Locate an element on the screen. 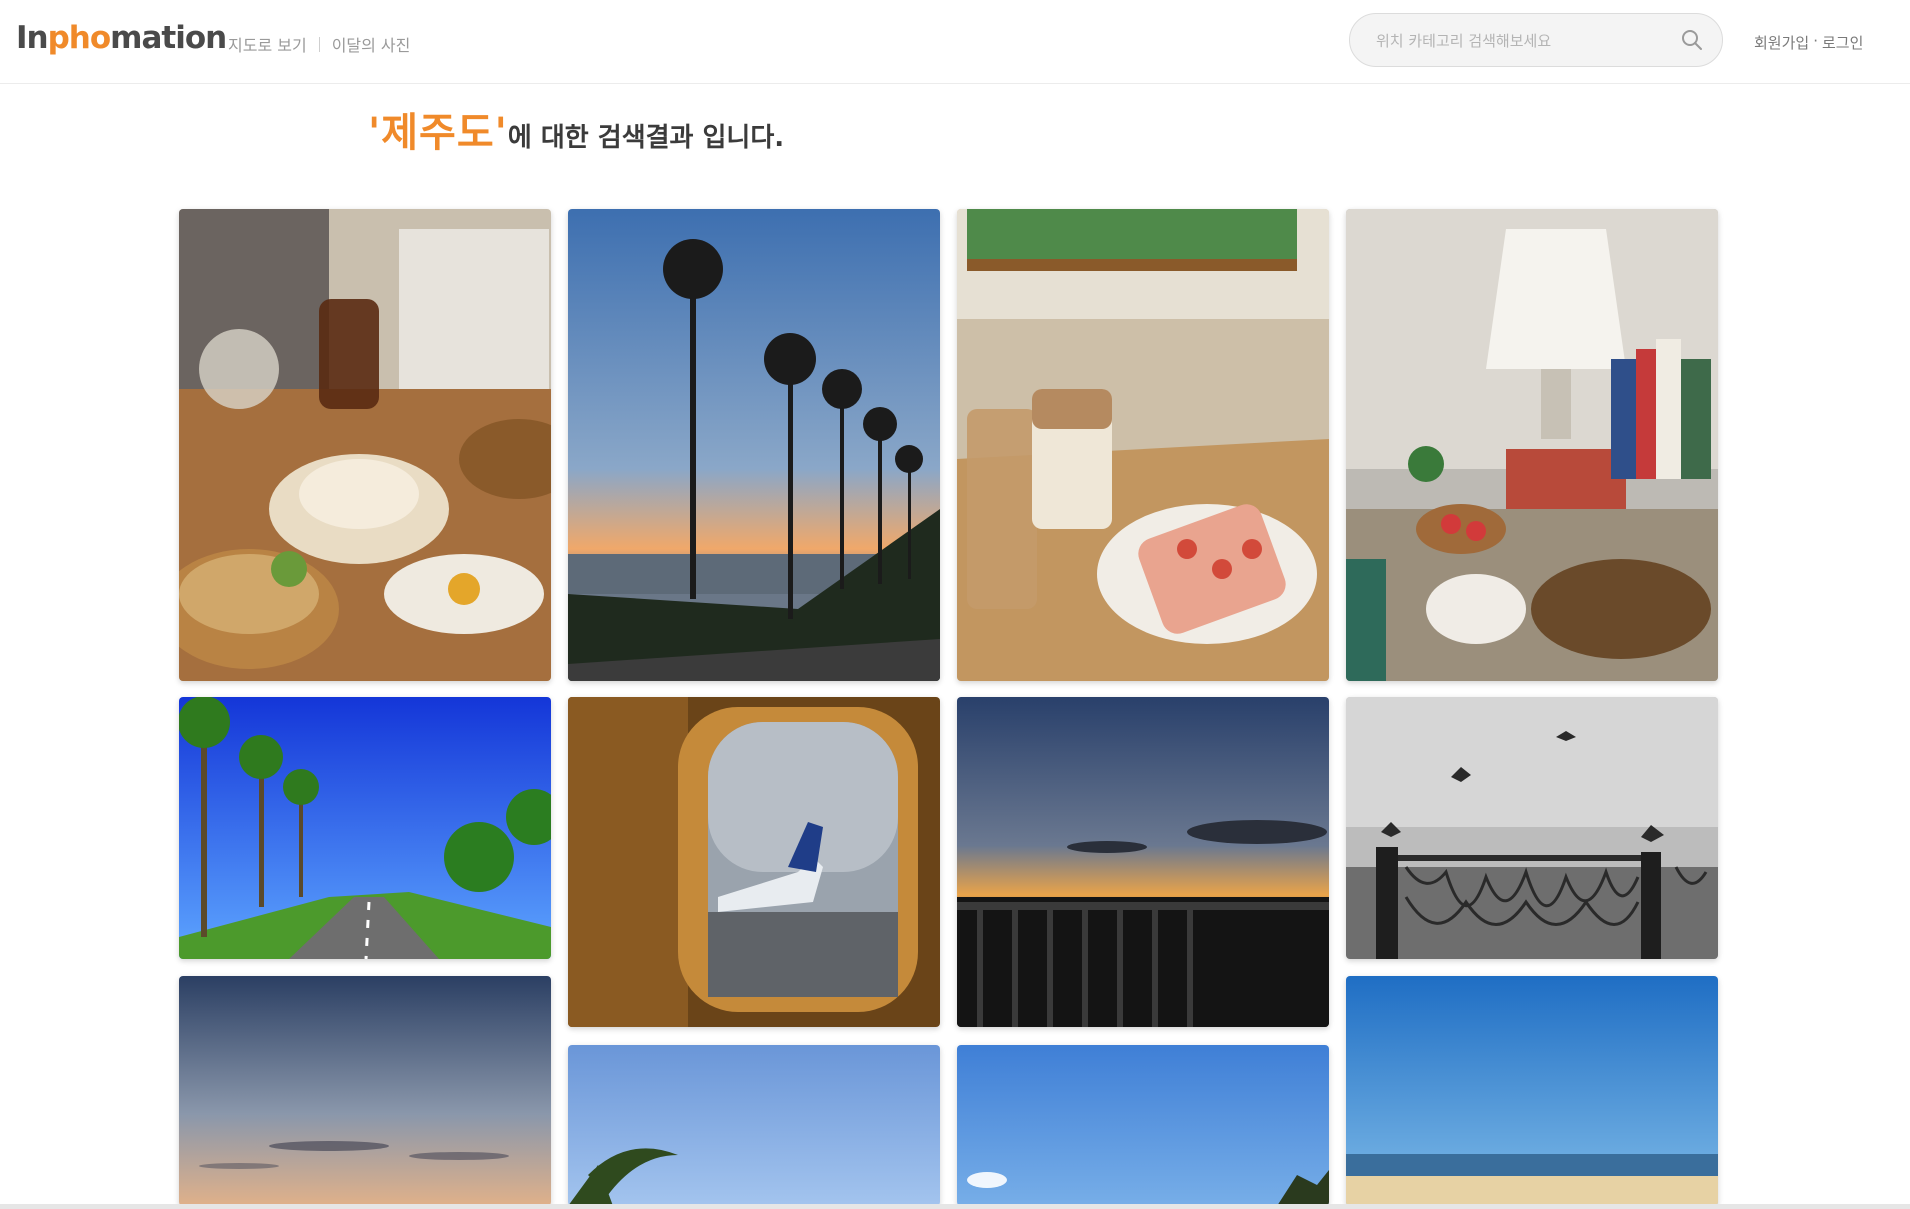 The height and width of the screenshot is (1209, 1910). logo-accent: pho is located at coordinates (79, 38).